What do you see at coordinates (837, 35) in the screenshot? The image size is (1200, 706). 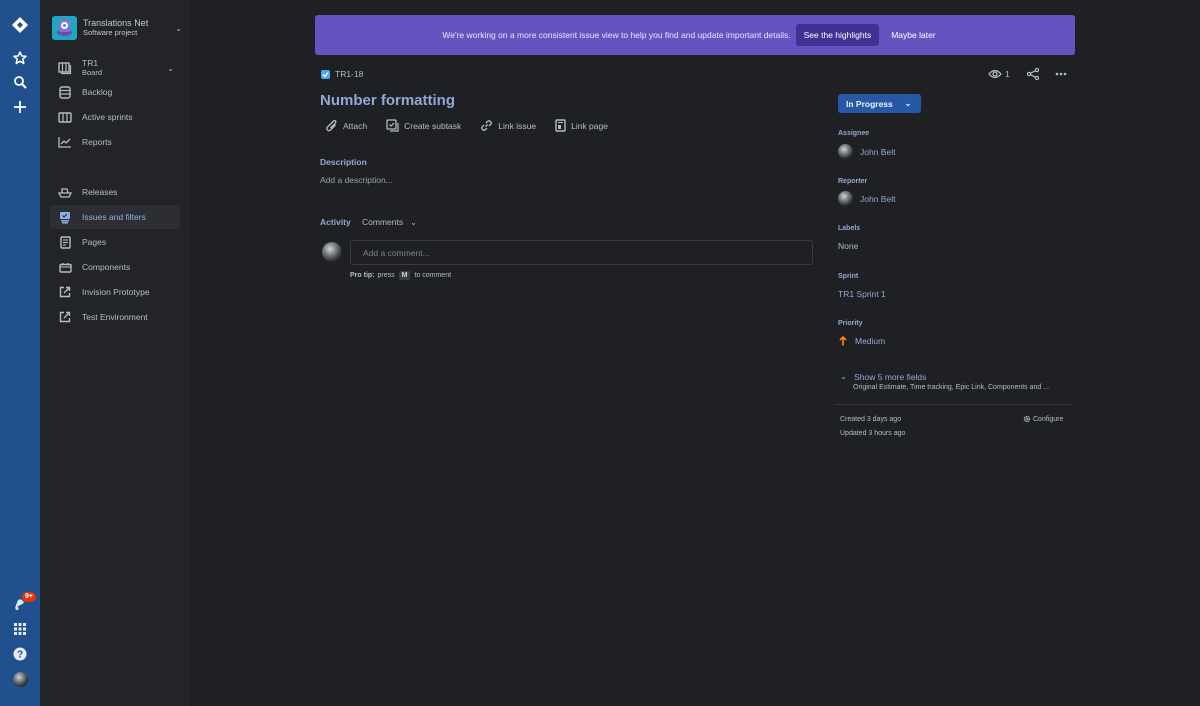 I see `see-highlights-button: See the highlights` at bounding box center [837, 35].